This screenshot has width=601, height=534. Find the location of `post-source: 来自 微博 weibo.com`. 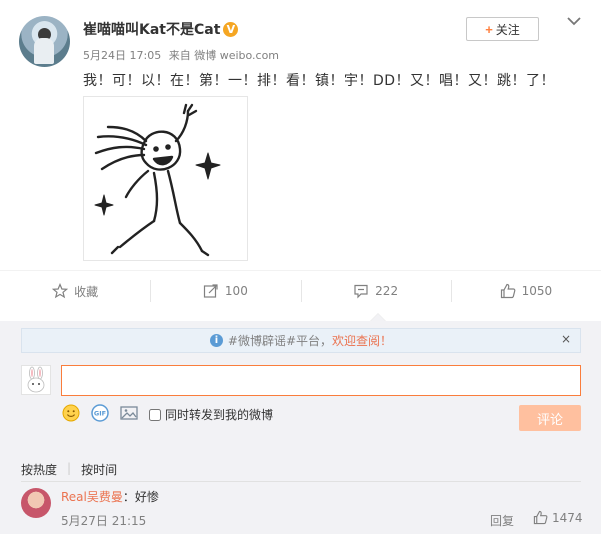

post-source: 来自 微博 weibo.com is located at coordinates (224, 55).